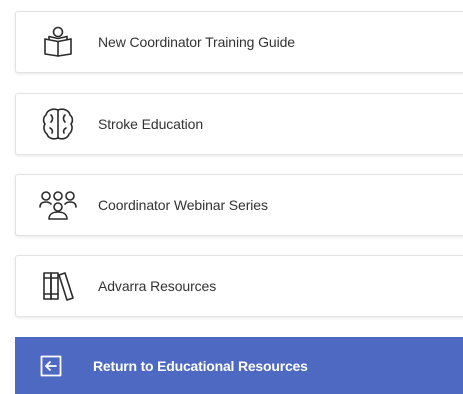 The height and width of the screenshot is (394, 463). I want to click on return-button-label: Return to Educational Resources, so click(200, 365).